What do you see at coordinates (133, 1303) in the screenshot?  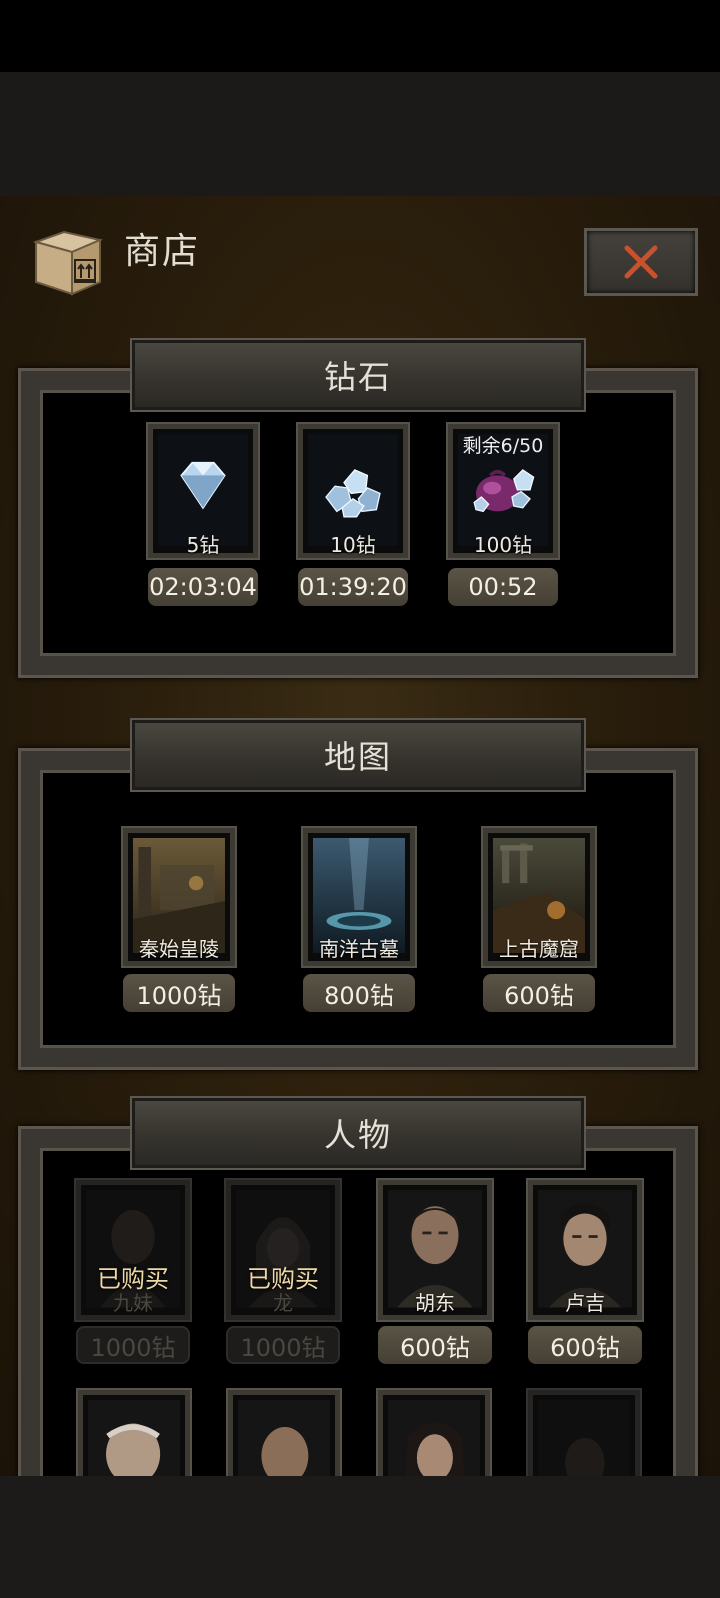 I see `item-label: 九妹` at bounding box center [133, 1303].